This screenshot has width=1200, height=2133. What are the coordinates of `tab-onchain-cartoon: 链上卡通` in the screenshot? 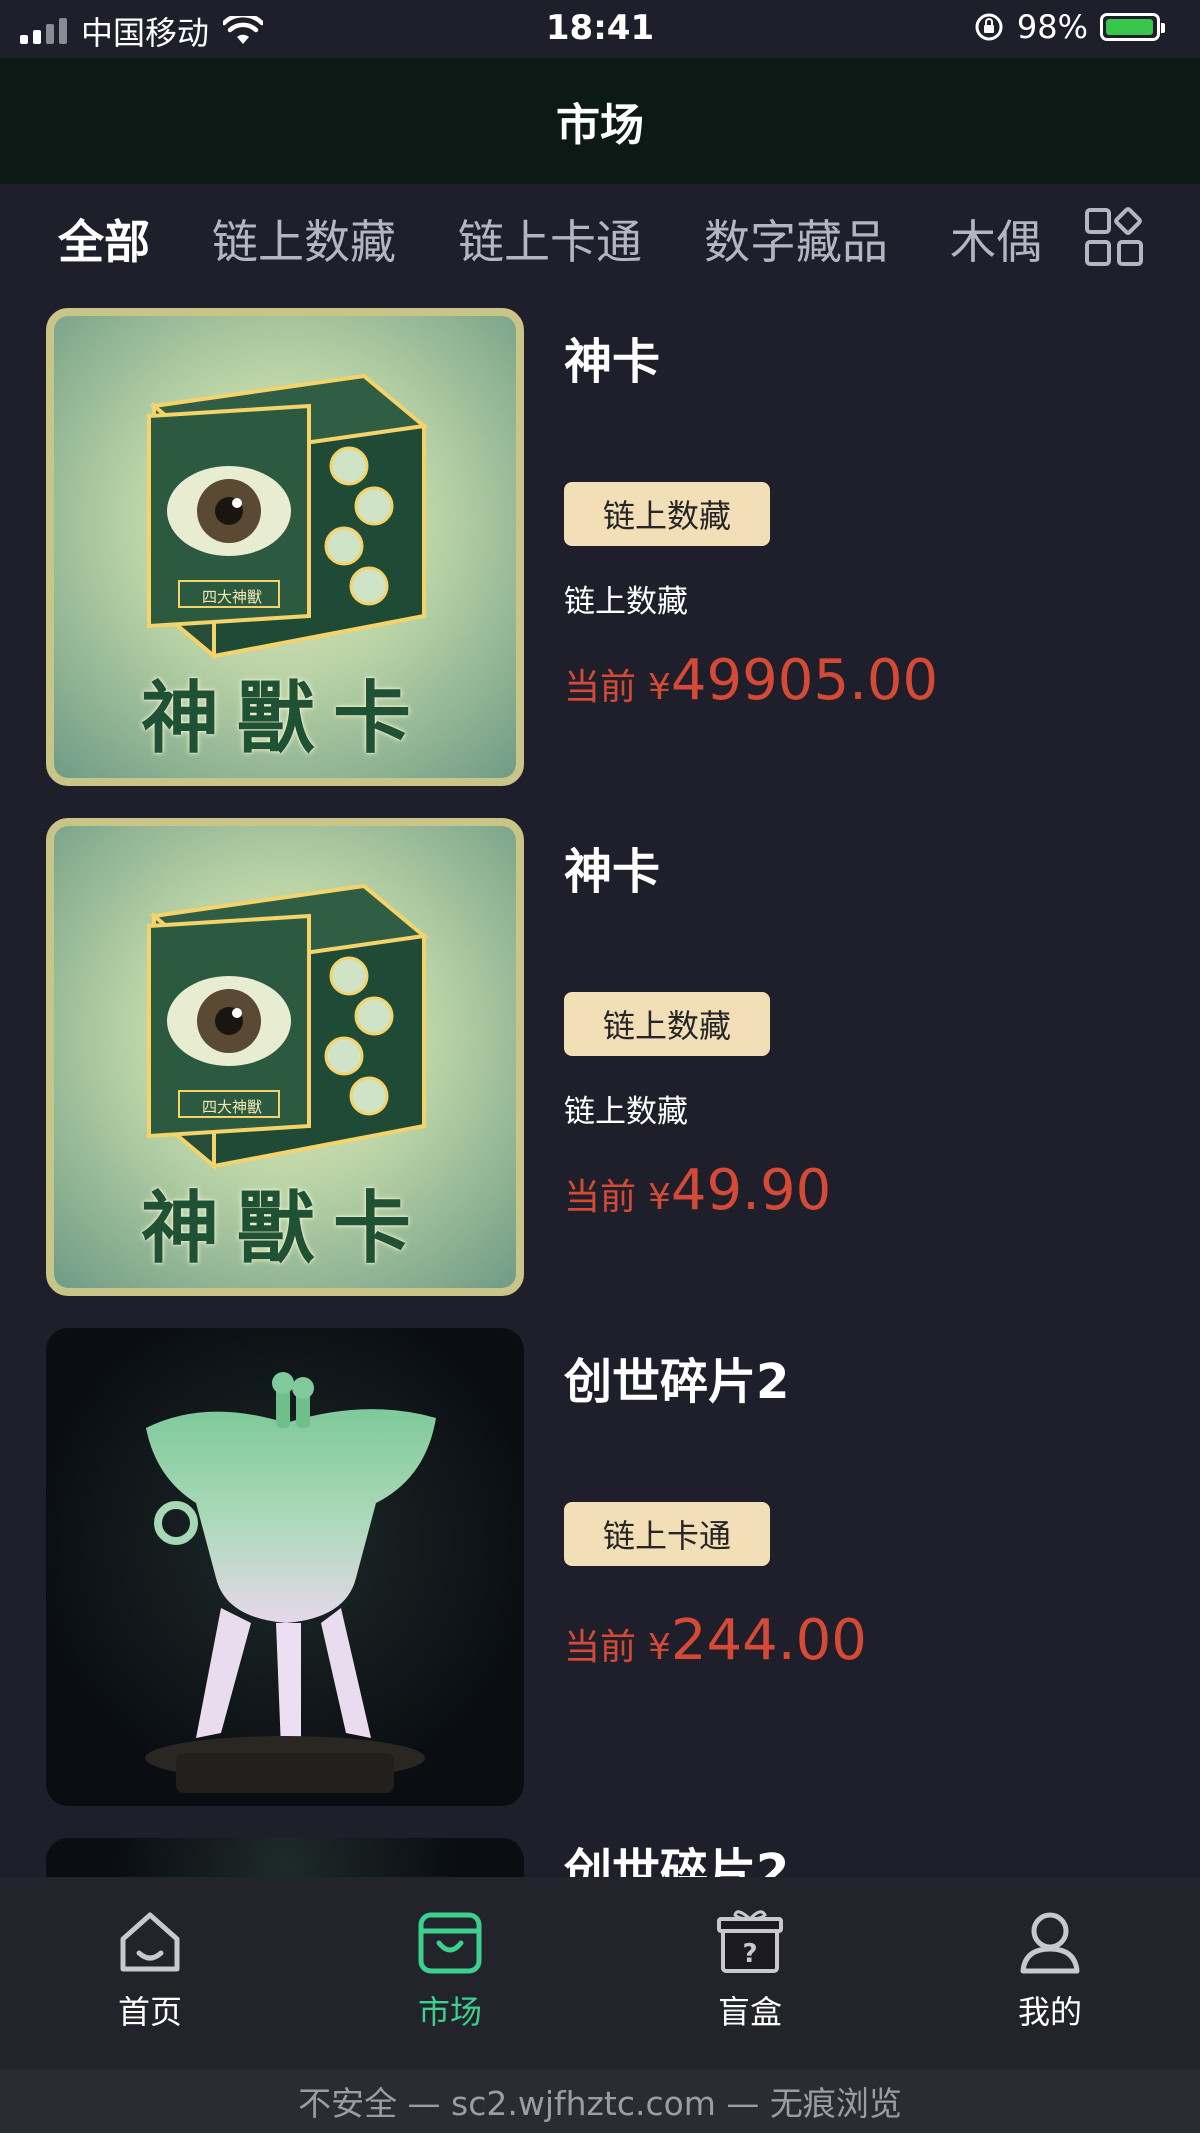 It's located at (550, 239).